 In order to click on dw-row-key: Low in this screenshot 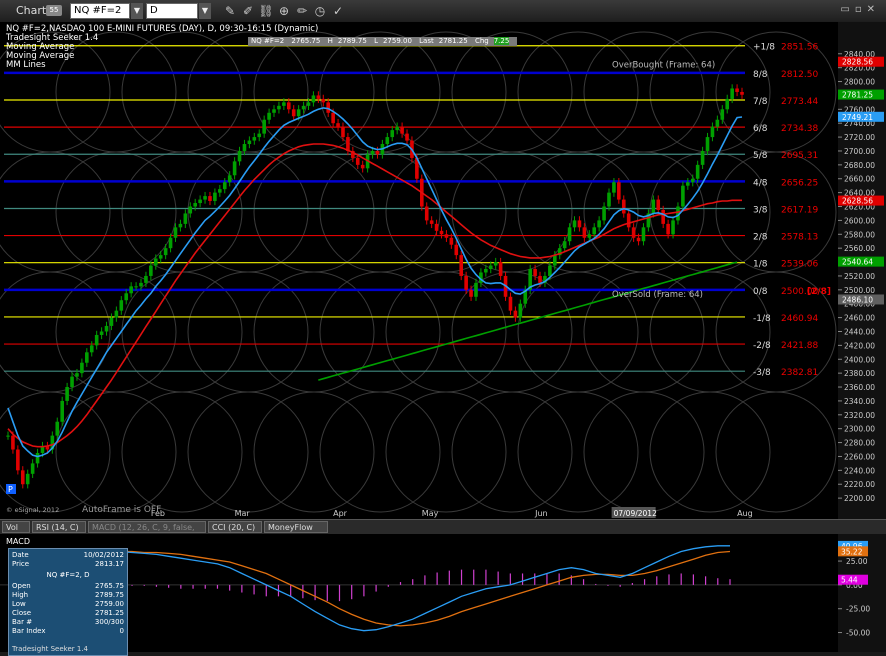, I will do `click(19, 604)`.